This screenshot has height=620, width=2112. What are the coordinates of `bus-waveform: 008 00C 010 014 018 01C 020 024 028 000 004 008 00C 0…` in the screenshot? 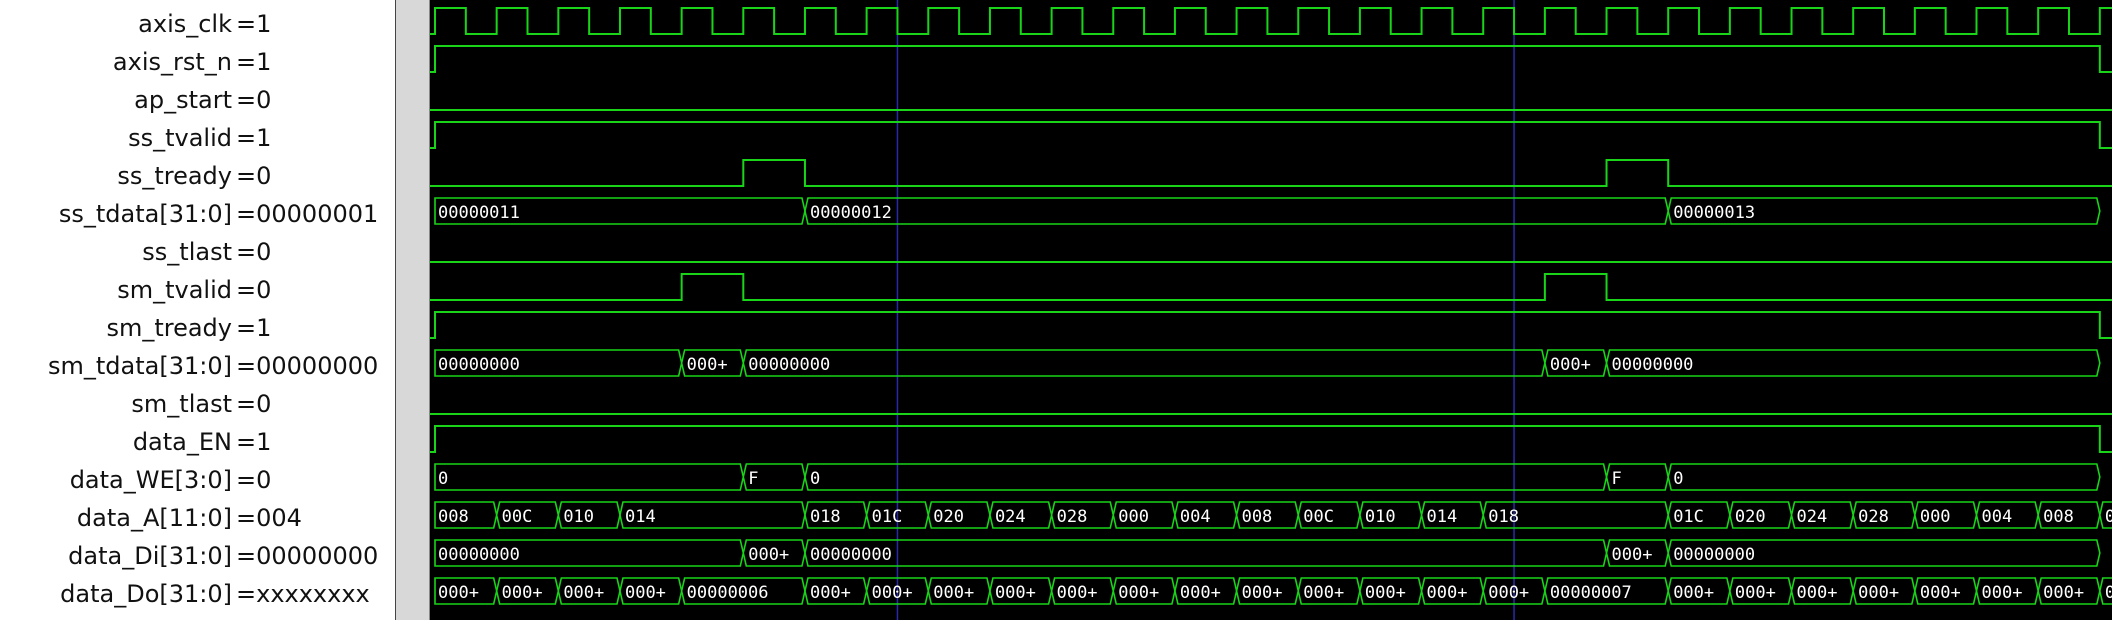 It's located at (1273, 515).